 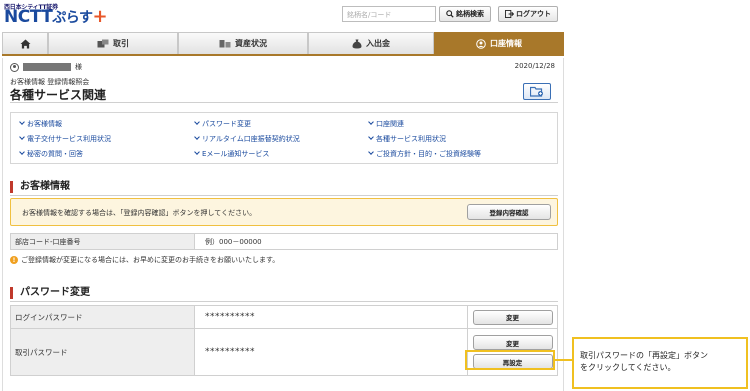 I want to click on link-service-usage-status: 各種サービス利用状況, so click(x=407, y=139).